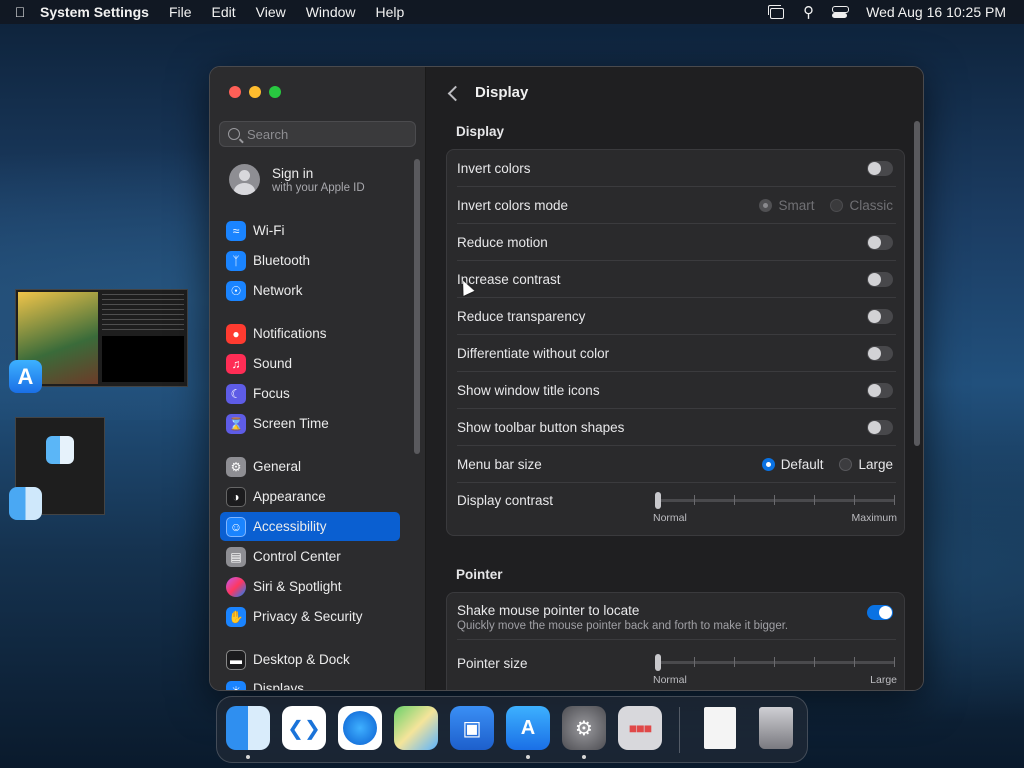 The width and height of the screenshot is (1024, 768). What do you see at coordinates (880, 353) in the screenshot?
I see `differentiate-toggle` at bounding box center [880, 353].